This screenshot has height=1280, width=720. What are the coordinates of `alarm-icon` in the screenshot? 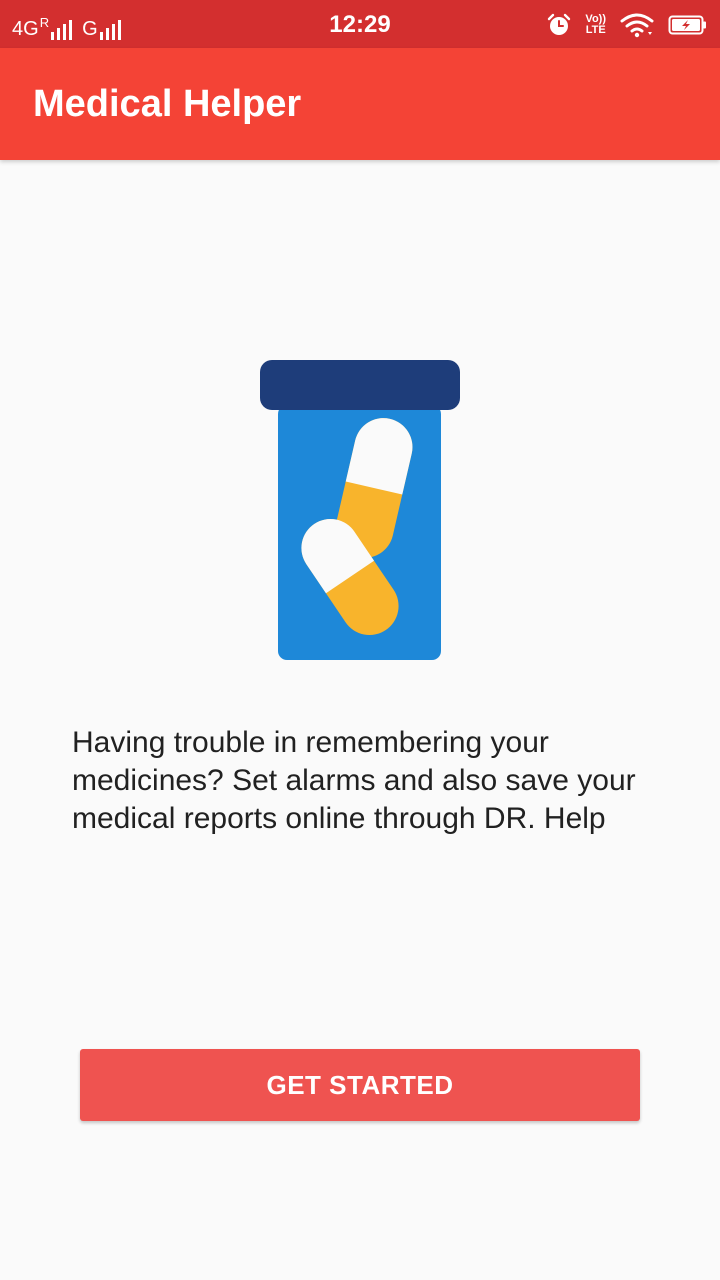 It's located at (559, 24).